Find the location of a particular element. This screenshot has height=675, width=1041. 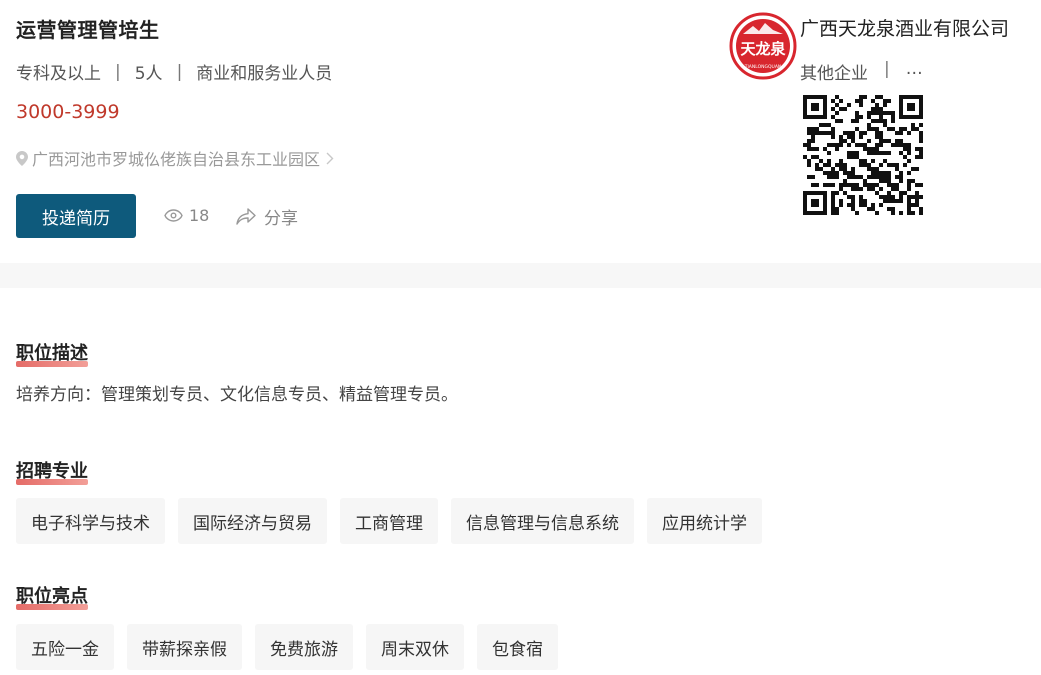

section-title-text: 职位描述 is located at coordinates (52, 353).